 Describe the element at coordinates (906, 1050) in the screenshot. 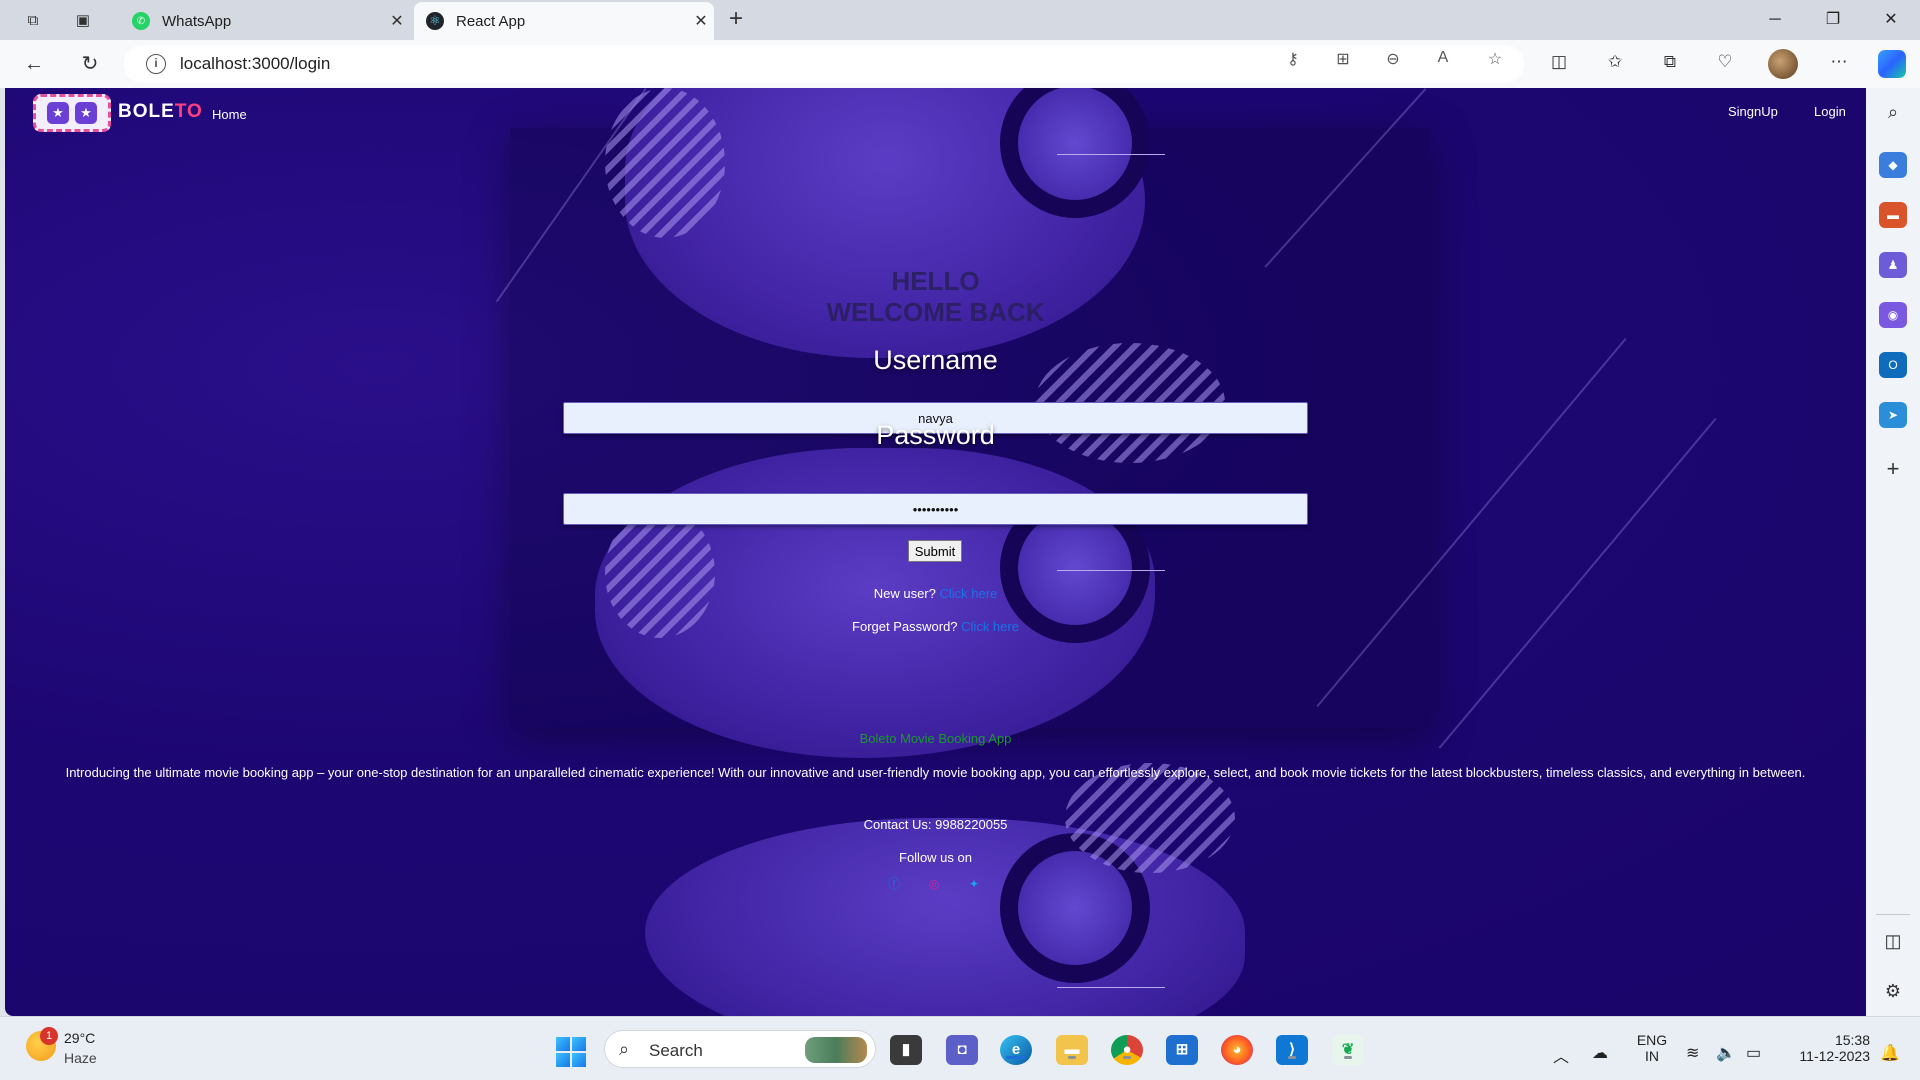

I see `task-view-icon: ▮` at that location.